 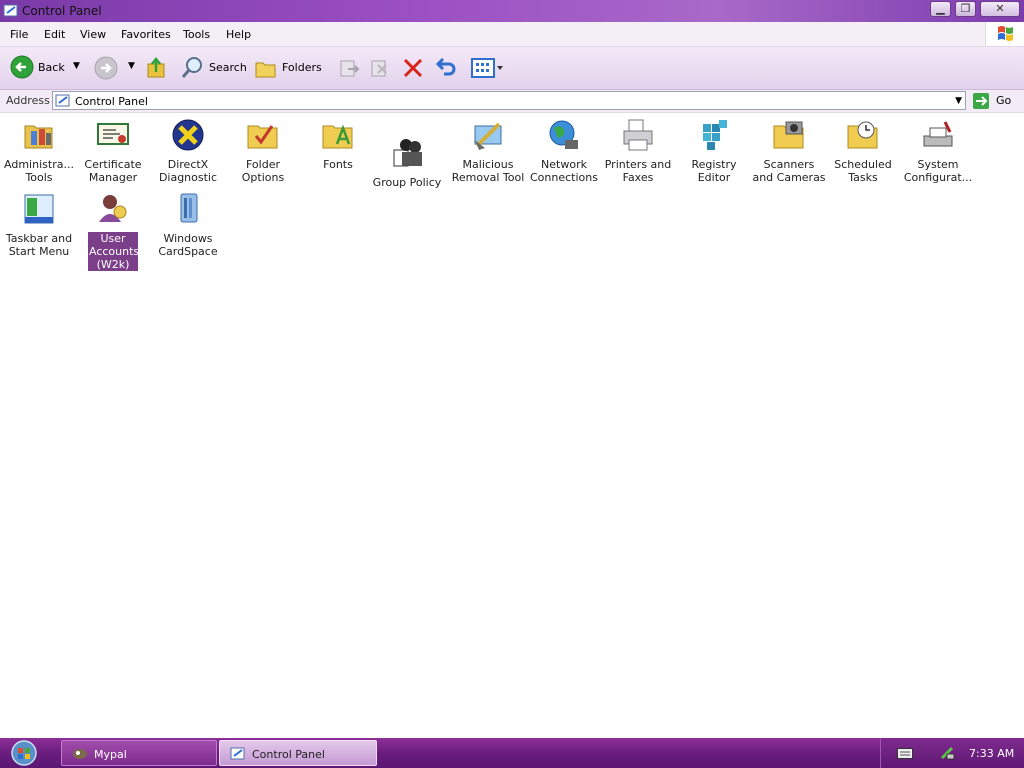 What do you see at coordinates (788, 135) in the screenshot?
I see `scanner-icon` at bounding box center [788, 135].